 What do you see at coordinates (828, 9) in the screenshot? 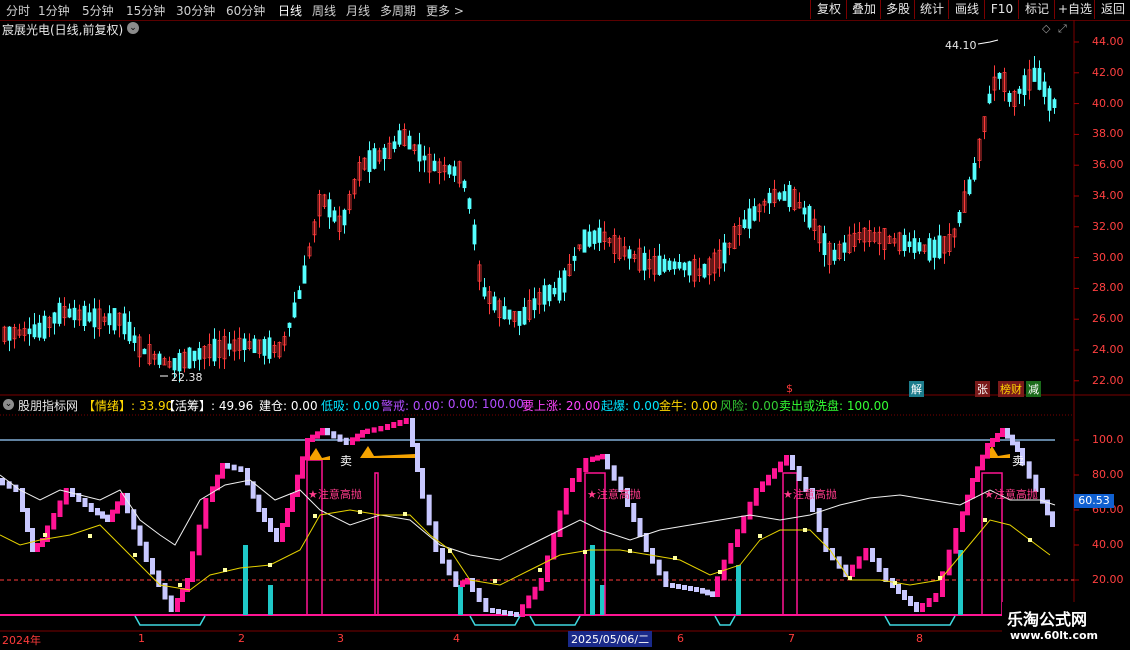
I see `restore-rights-button: 复权` at bounding box center [828, 9].